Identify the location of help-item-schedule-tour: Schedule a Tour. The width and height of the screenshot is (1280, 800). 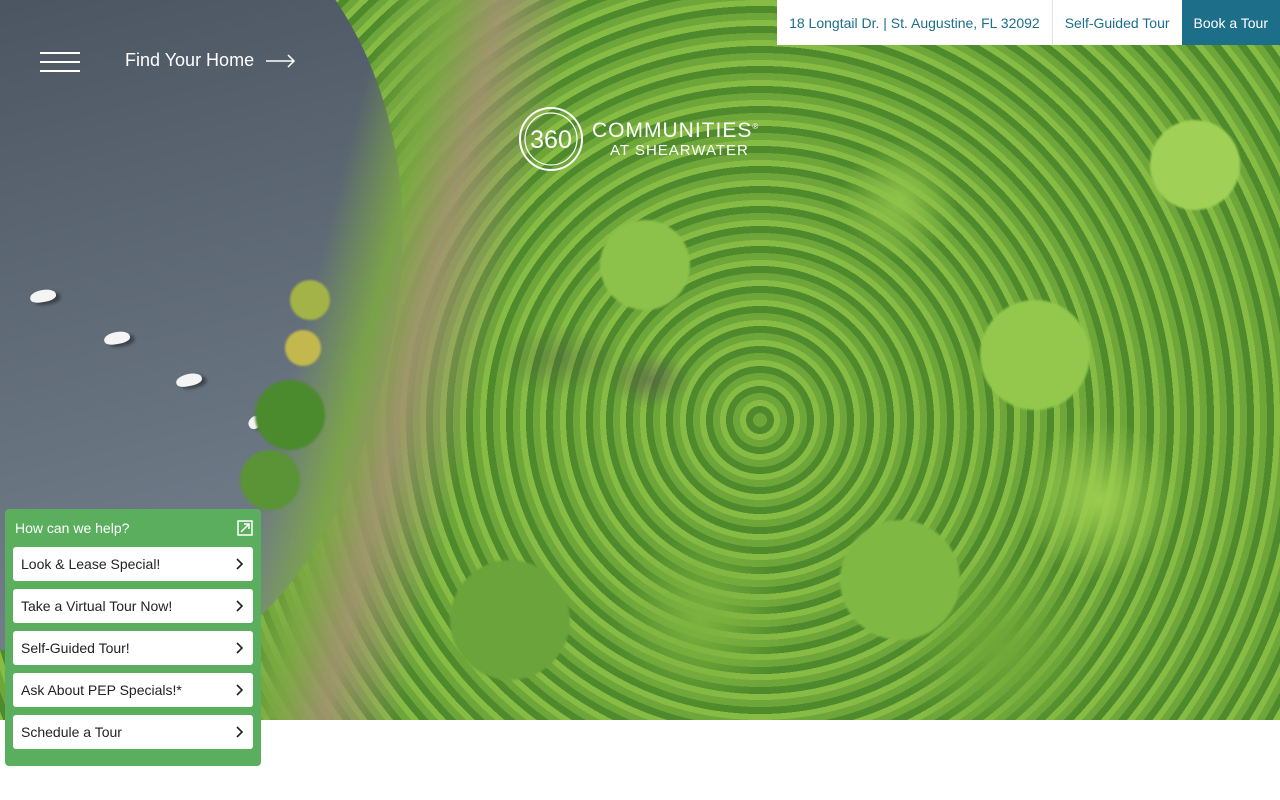
(133, 732).